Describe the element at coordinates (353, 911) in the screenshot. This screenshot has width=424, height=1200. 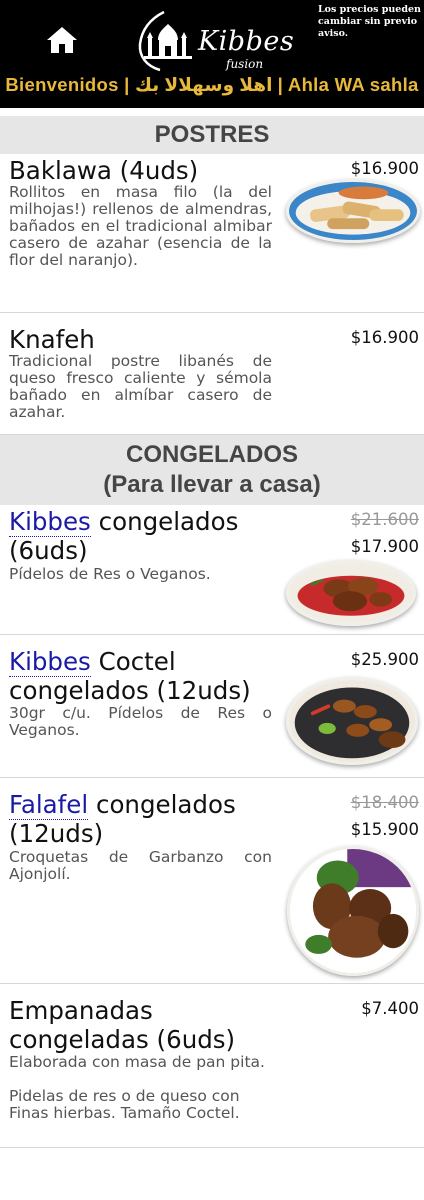
I see `falafel-photo` at that location.